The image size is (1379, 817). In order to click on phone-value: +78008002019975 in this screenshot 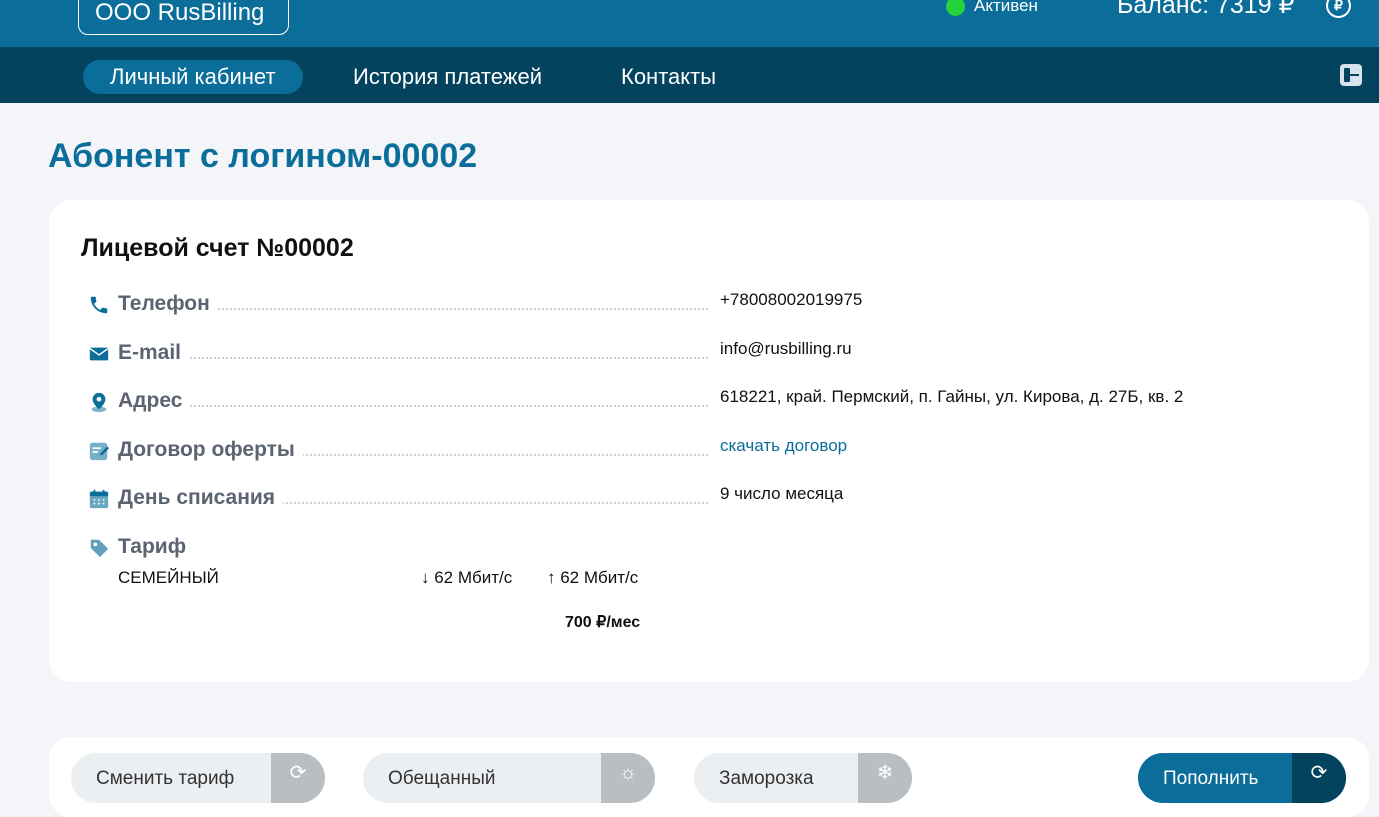, I will do `click(791, 299)`.